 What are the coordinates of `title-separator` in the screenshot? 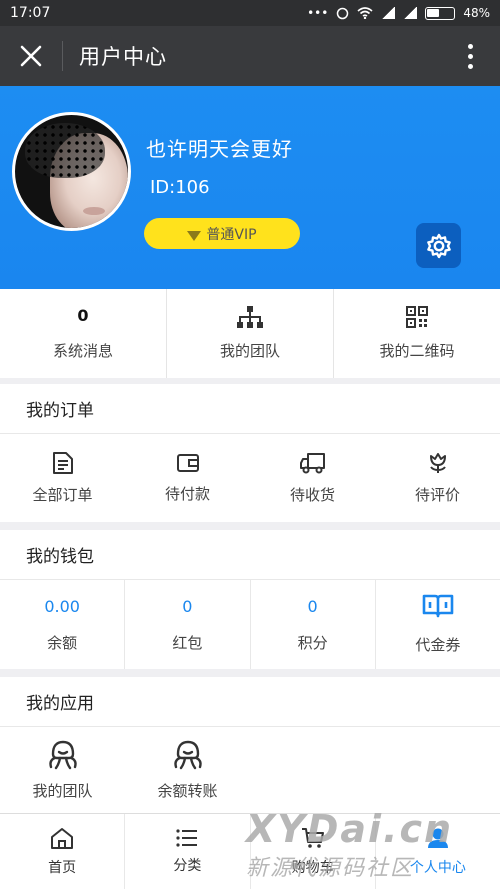 It's located at (62, 56).